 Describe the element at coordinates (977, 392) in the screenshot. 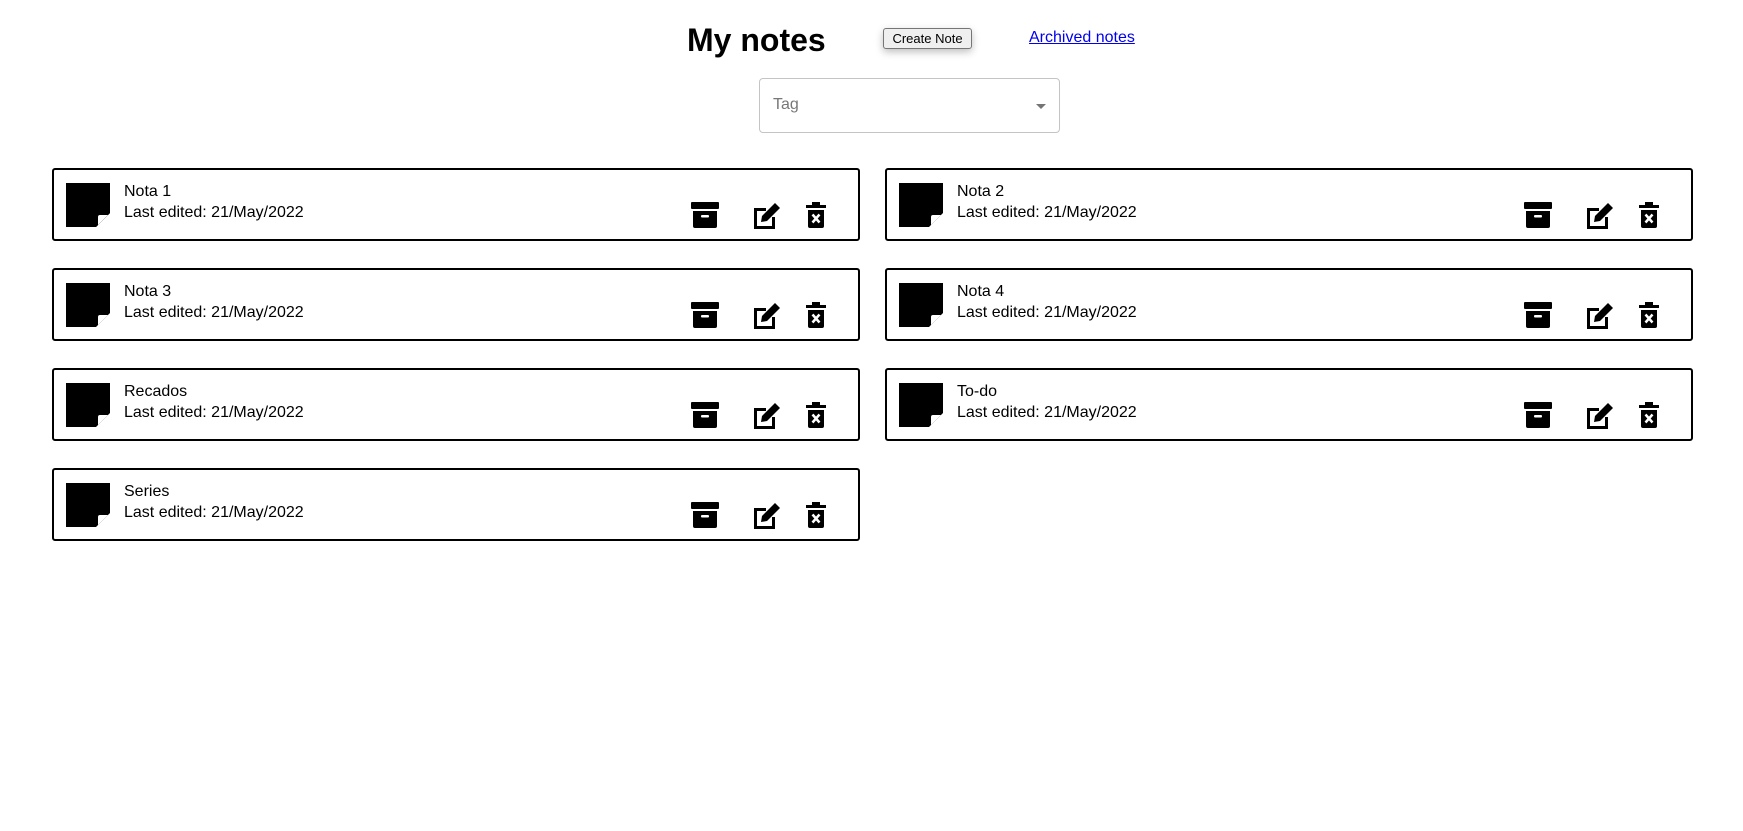

I see `note-title: To-do` at that location.